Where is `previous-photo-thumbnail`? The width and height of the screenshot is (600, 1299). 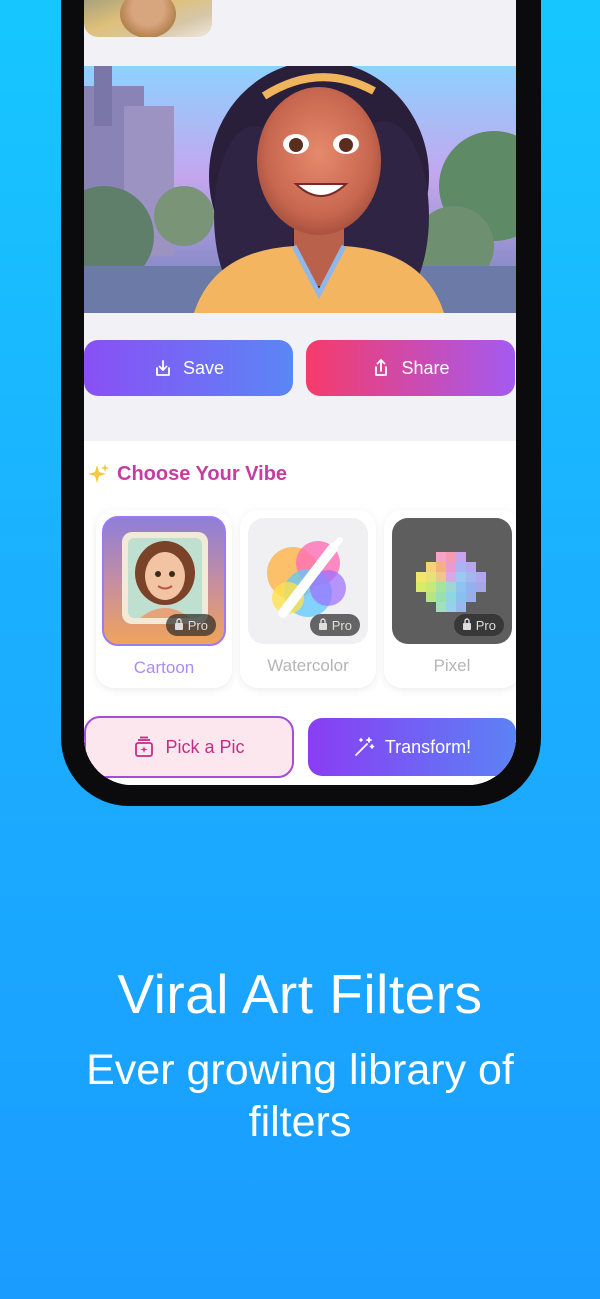 previous-photo-thumbnail is located at coordinates (148, 18).